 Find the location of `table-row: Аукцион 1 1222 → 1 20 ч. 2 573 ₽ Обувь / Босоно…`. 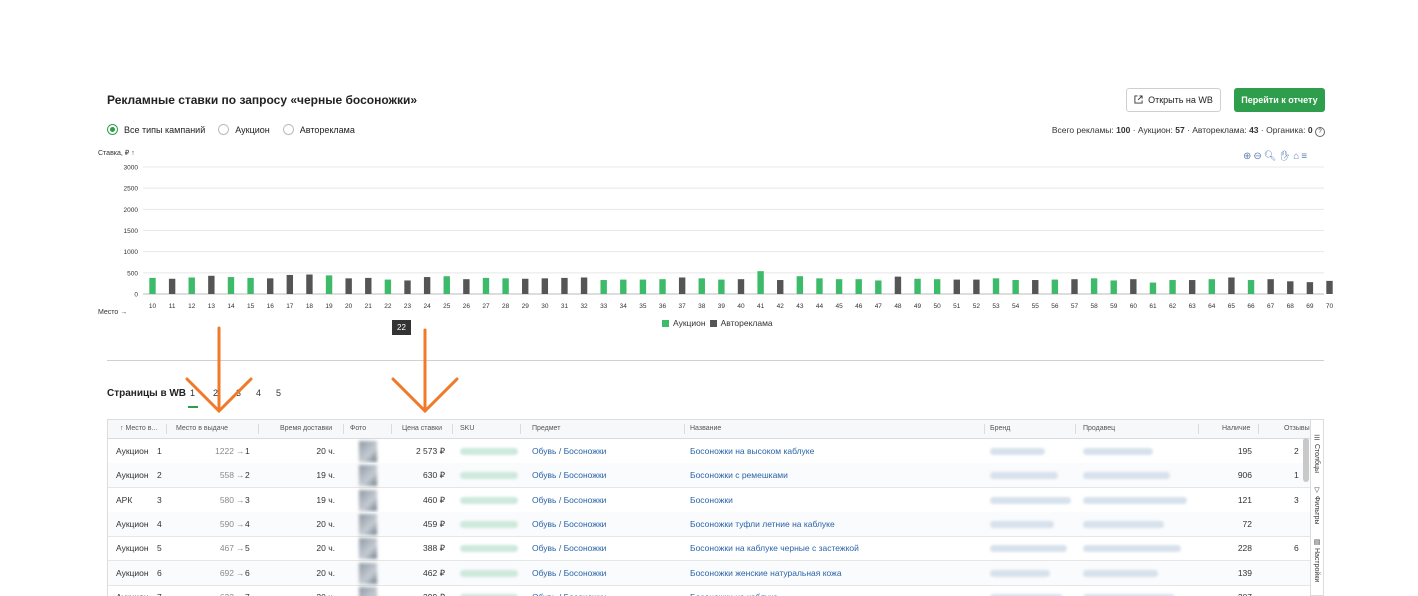

table-row: Аукцион 1 1222 → 1 20 ч. 2 573 ₽ Обувь / Босоно… is located at coordinates (709, 451).